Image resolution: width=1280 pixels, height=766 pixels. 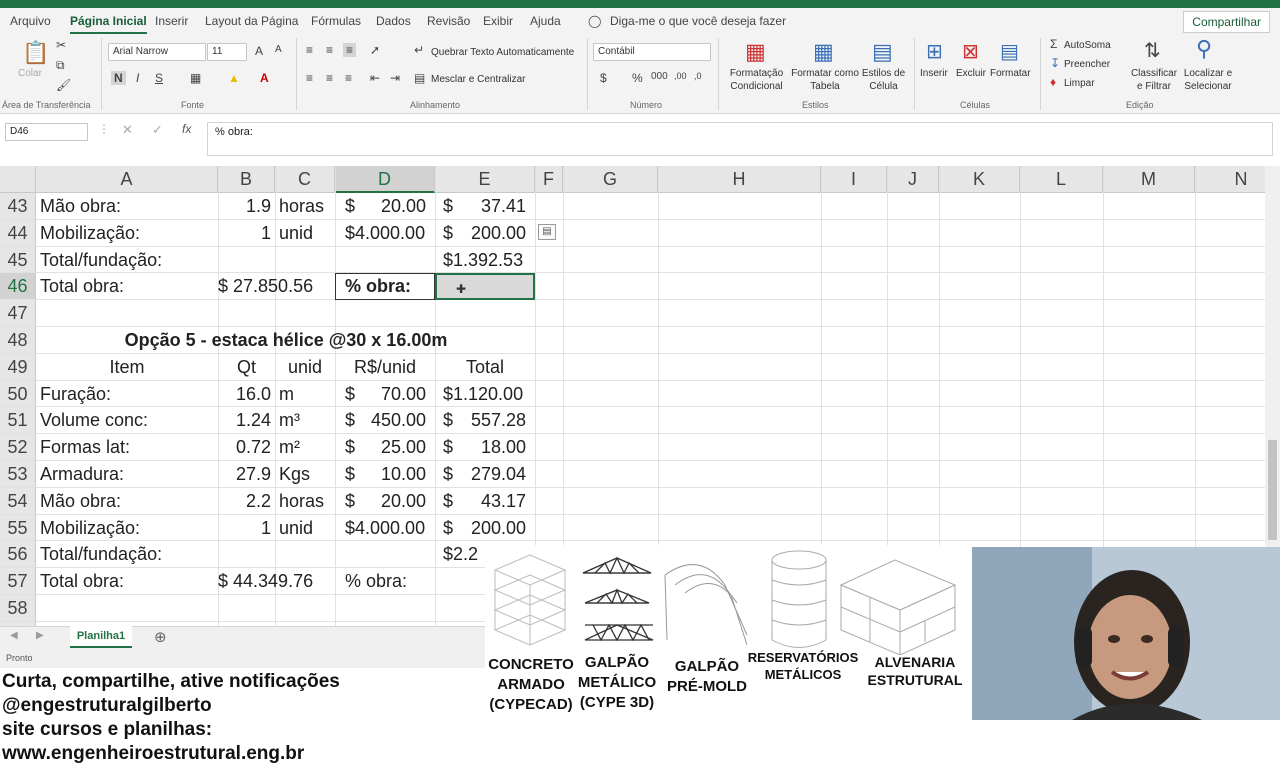 I want to click on table-cell: Formas lat:, so click(x=129, y=447).